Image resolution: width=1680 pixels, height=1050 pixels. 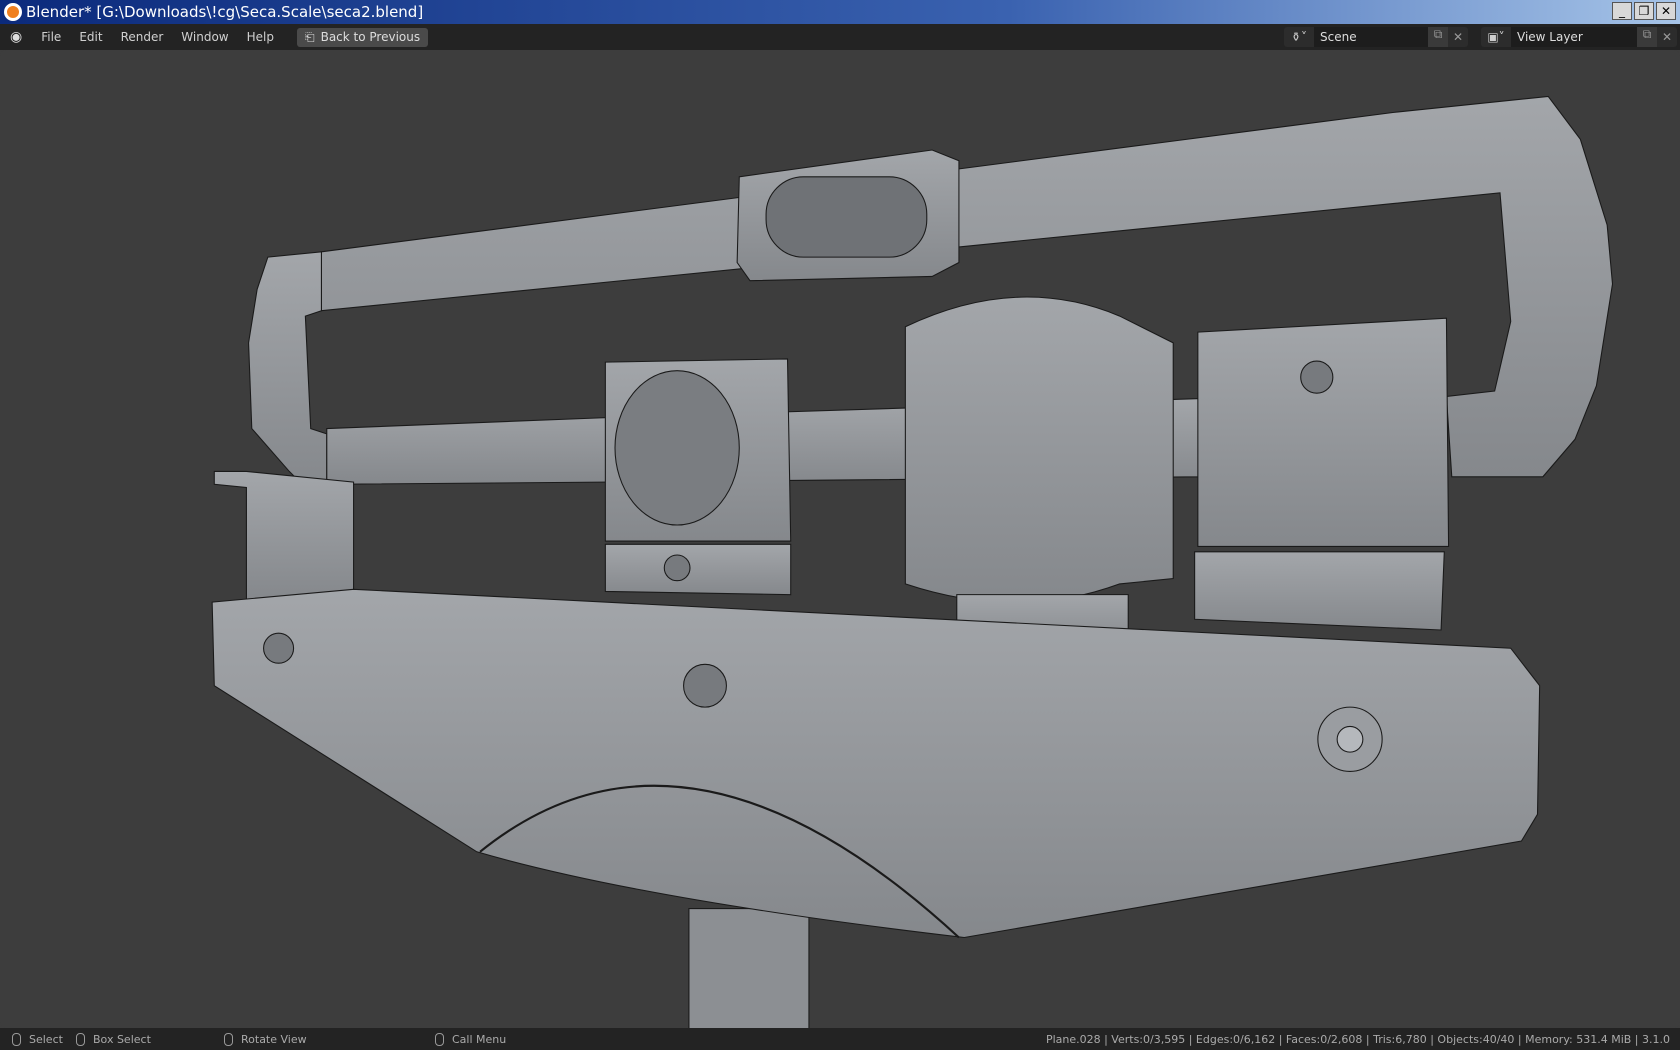 I want to click on center-body, so click(x=1039, y=450).